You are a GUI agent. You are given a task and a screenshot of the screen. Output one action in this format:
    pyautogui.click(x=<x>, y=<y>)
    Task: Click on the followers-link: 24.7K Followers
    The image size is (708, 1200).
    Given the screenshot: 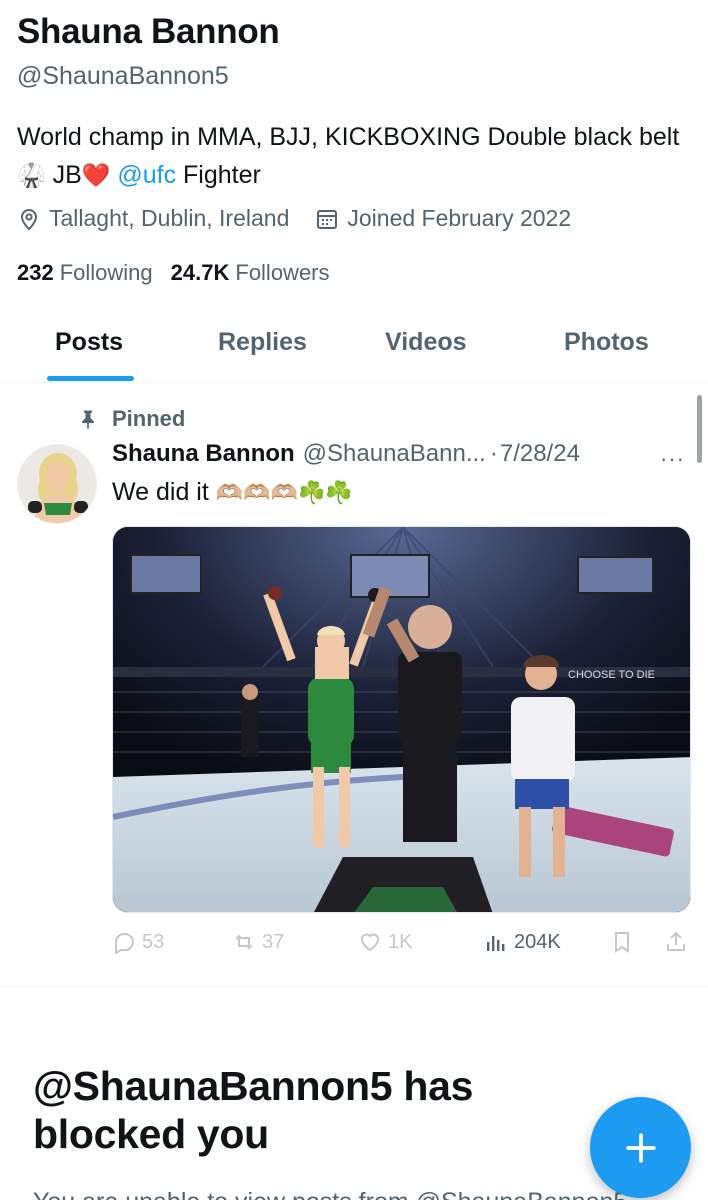 What is the action you would take?
    pyautogui.click(x=250, y=273)
    